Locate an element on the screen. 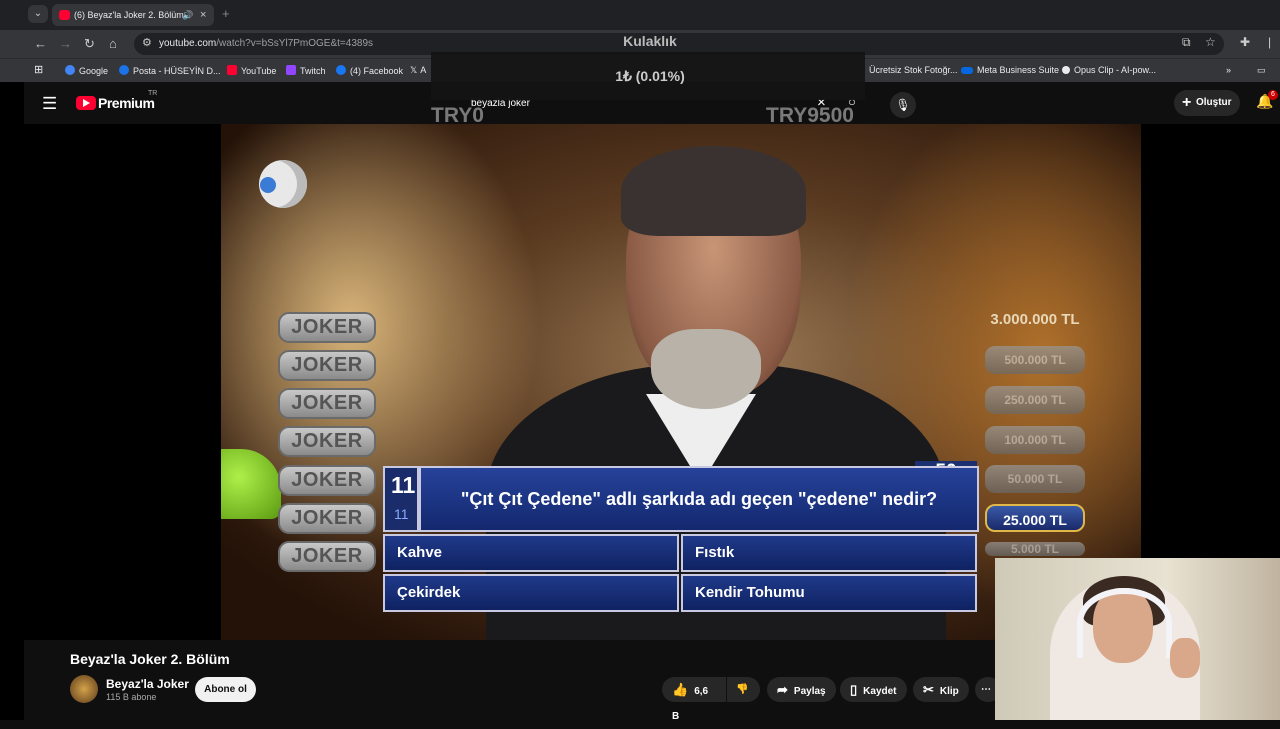 This screenshot has height=729, width=1280. create-button: + Oluştur is located at coordinates (1207, 103).